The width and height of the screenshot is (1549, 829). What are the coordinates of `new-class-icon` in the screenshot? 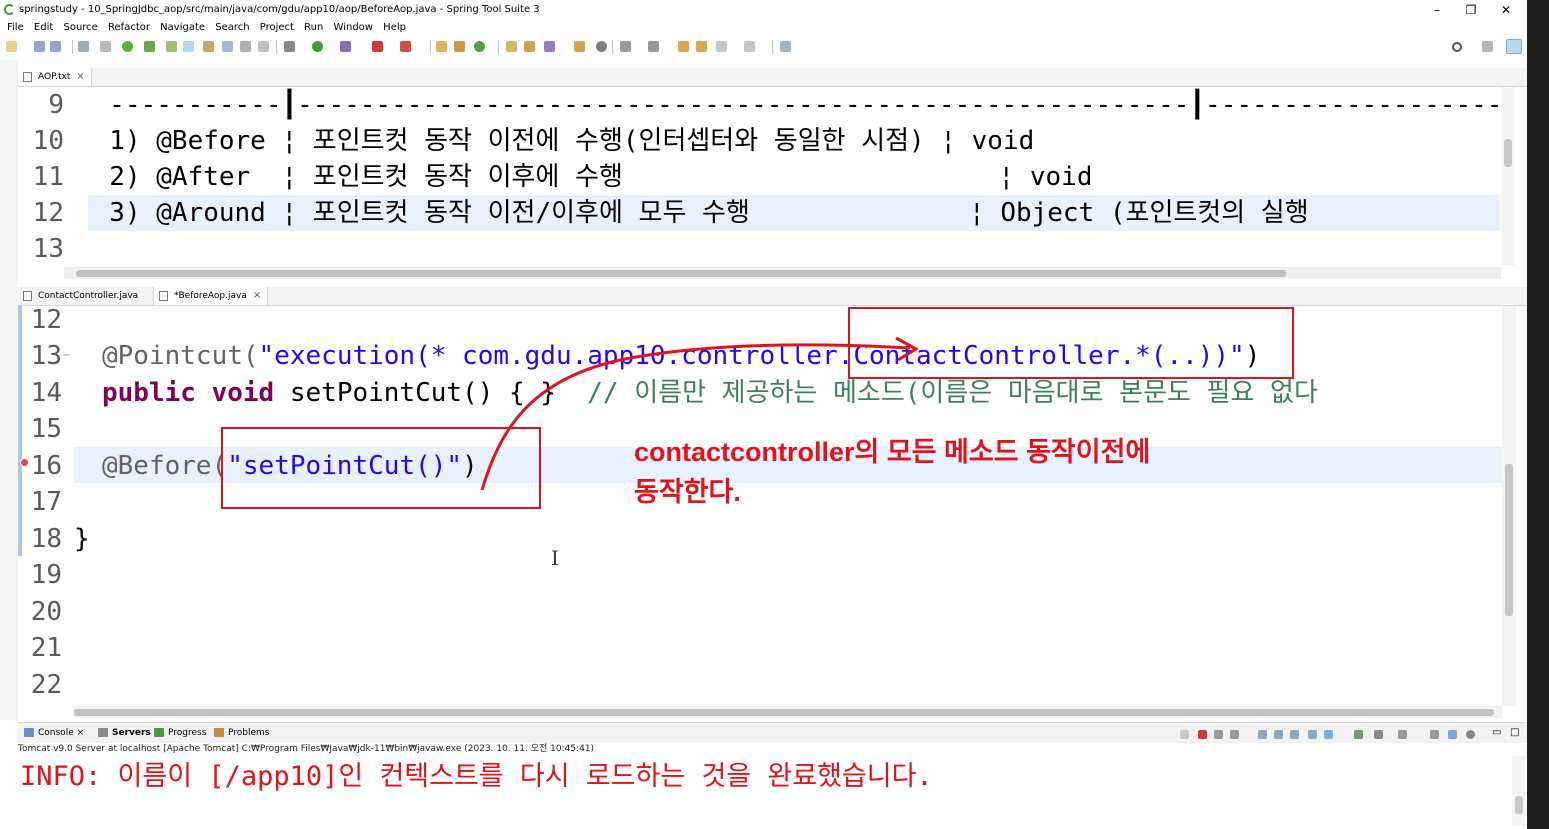 It's located at (479, 46).